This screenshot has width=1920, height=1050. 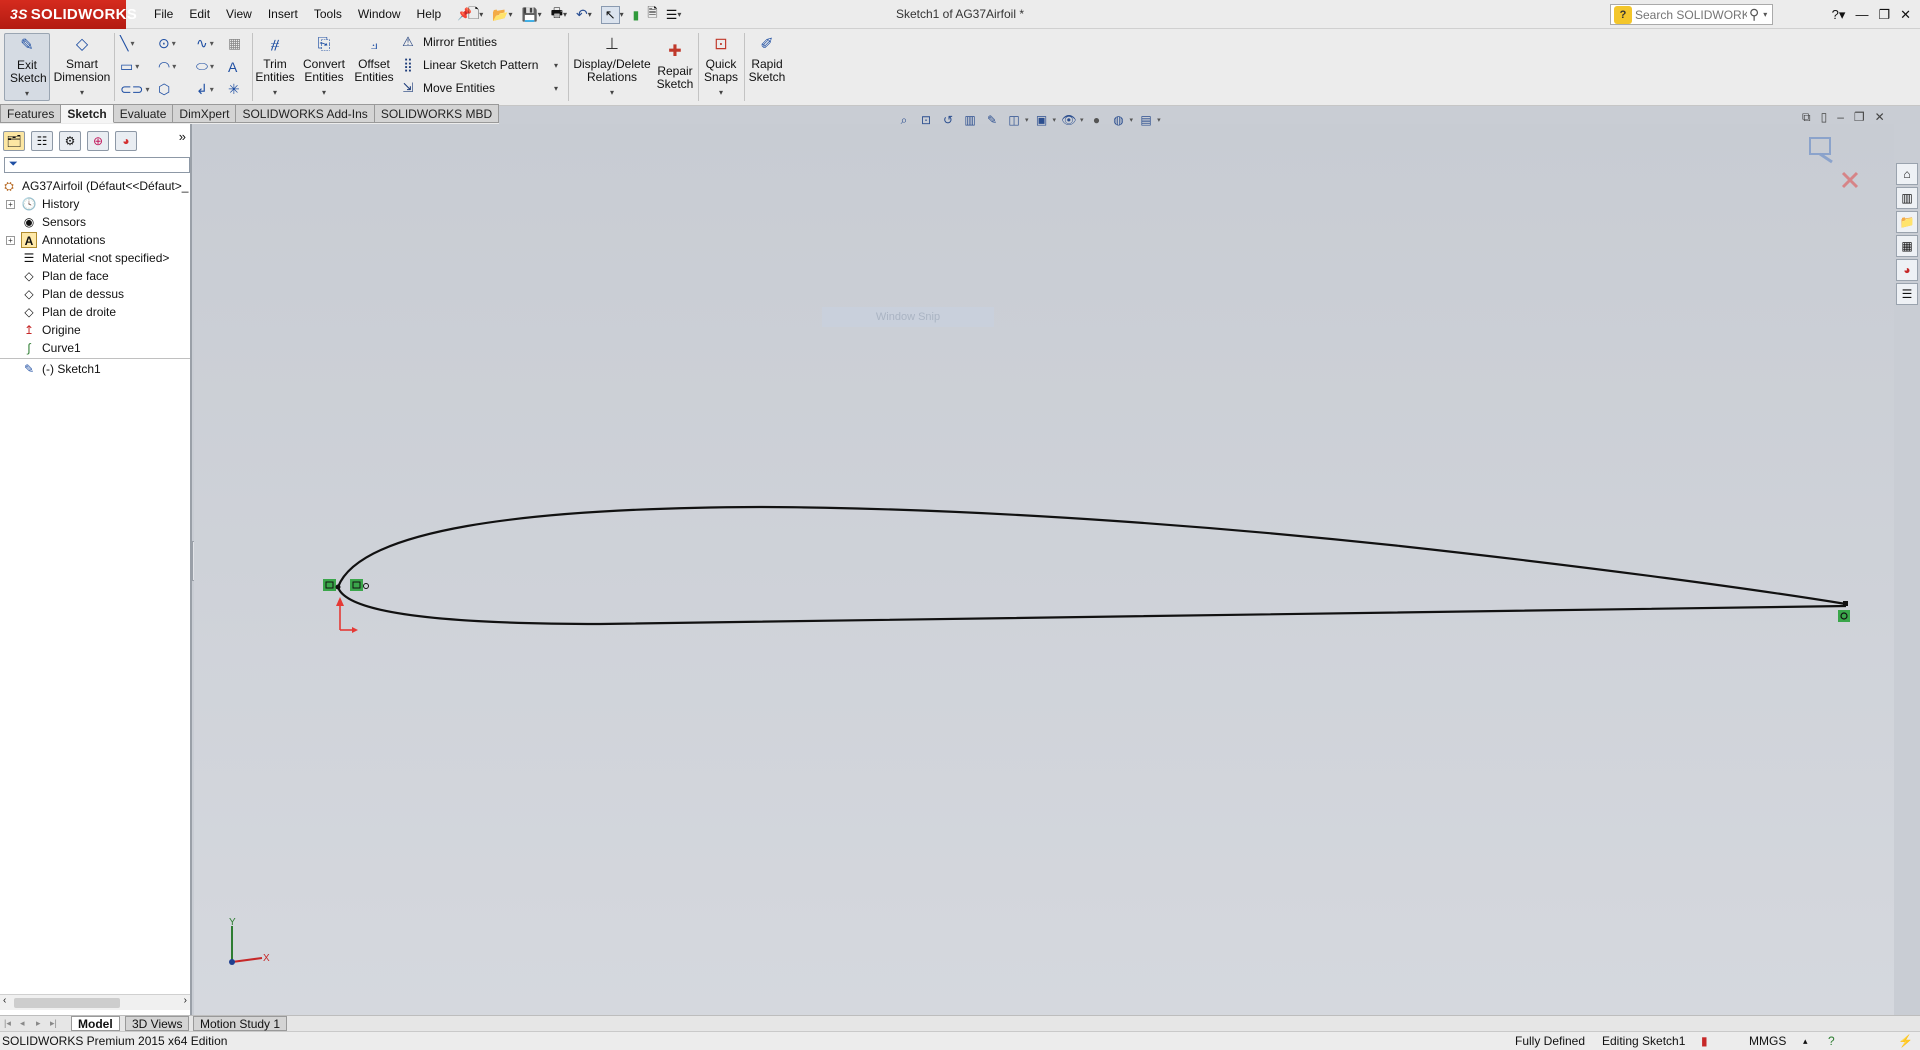 What do you see at coordinates (1907, 198) in the screenshot?
I see `design-library-icon: ▥` at bounding box center [1907, 198].